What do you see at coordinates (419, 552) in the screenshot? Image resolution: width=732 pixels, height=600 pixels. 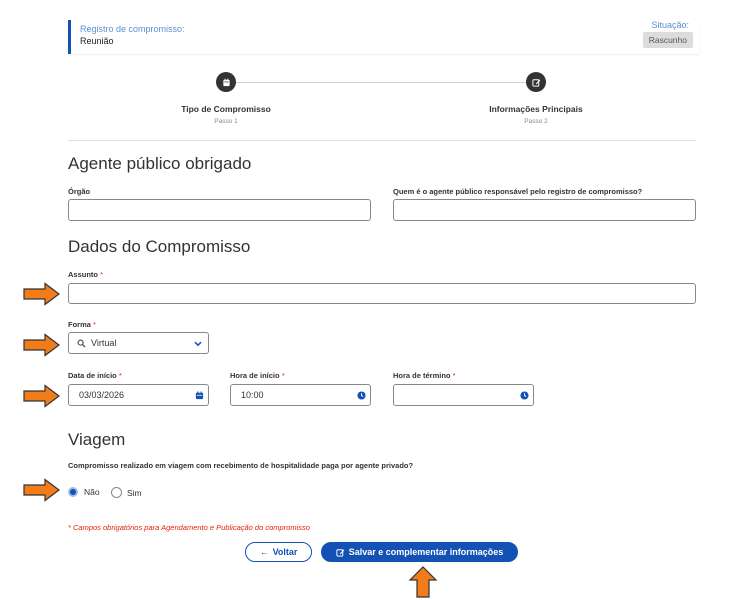 I see `salvar-button: Salvar e complementar informações` at bounding box center [419, 552].